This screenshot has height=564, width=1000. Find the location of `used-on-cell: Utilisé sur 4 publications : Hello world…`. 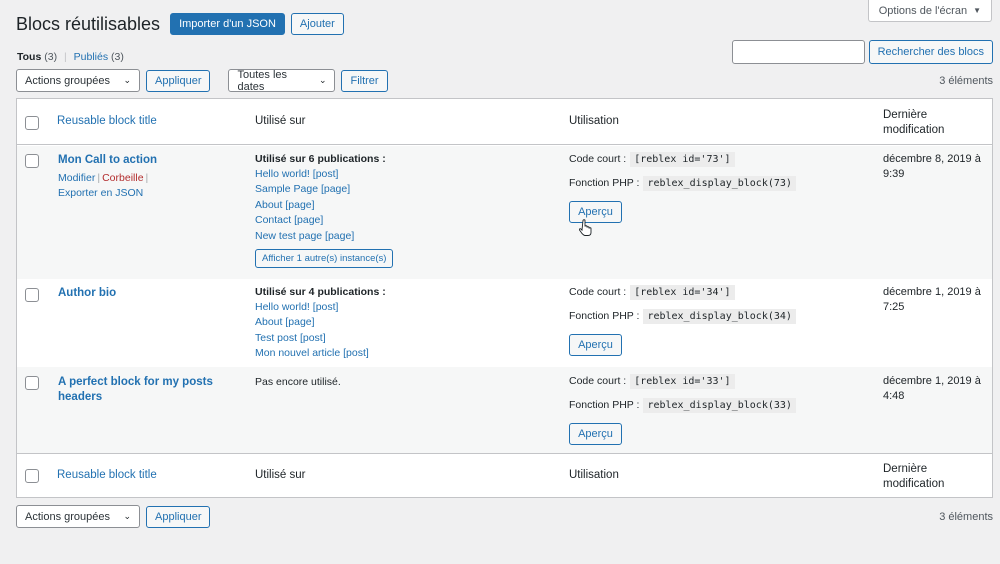

used-on-cell: Utilisé sur 4 publications : Hello world… is located at coordinates (320, 323).